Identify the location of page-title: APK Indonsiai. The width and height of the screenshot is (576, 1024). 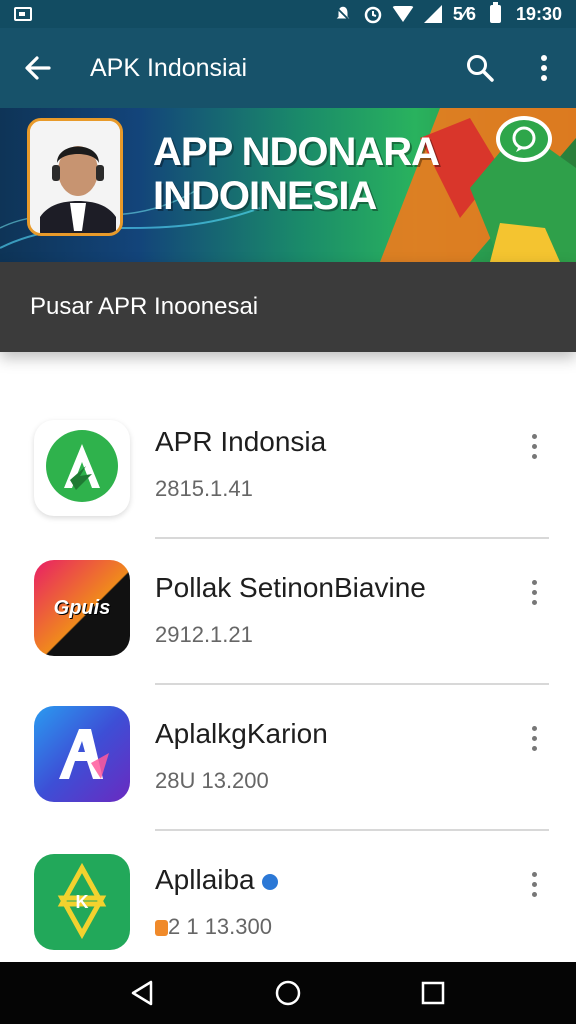
(169, 67).